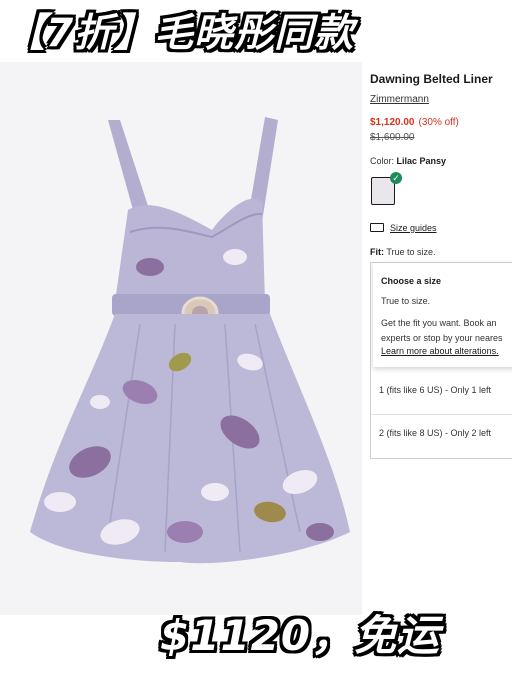  I want to click on price-row: $1,120.00 (30% off), so click(414, 122).